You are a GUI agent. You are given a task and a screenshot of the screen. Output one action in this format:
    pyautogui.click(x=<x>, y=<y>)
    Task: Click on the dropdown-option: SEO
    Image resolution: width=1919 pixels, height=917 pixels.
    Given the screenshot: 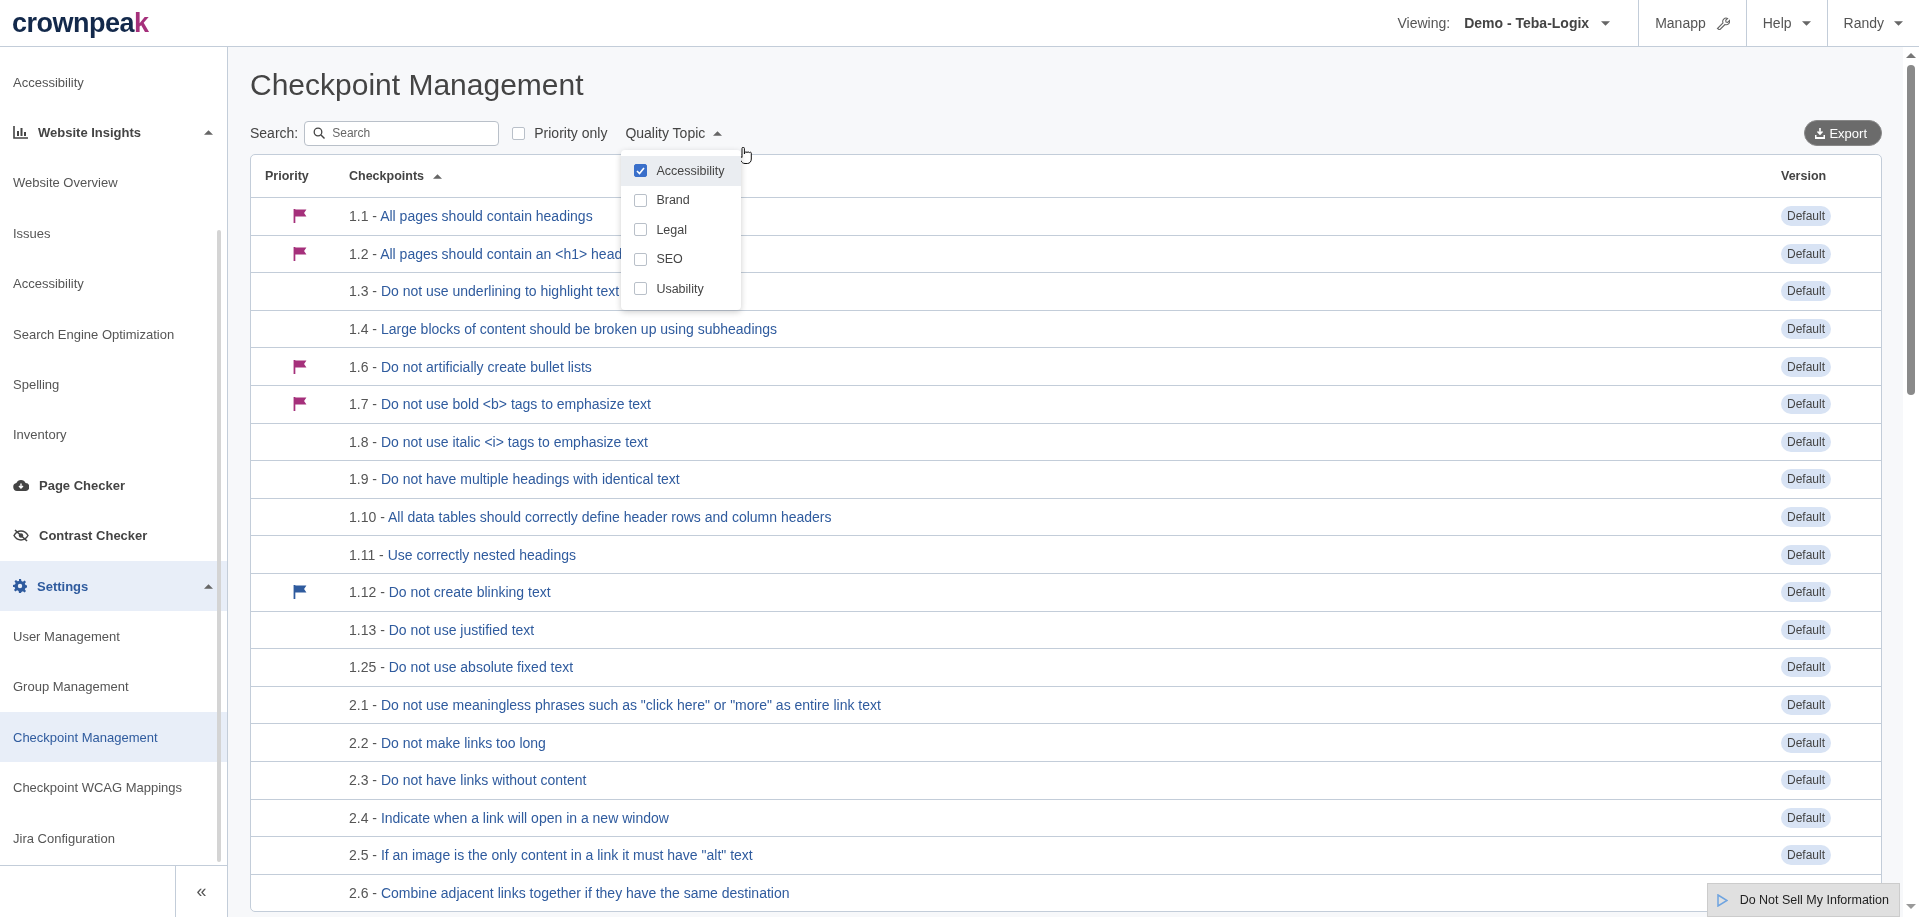 What is the action you would take?
    pyautogui.click(x=681, y=259)
    